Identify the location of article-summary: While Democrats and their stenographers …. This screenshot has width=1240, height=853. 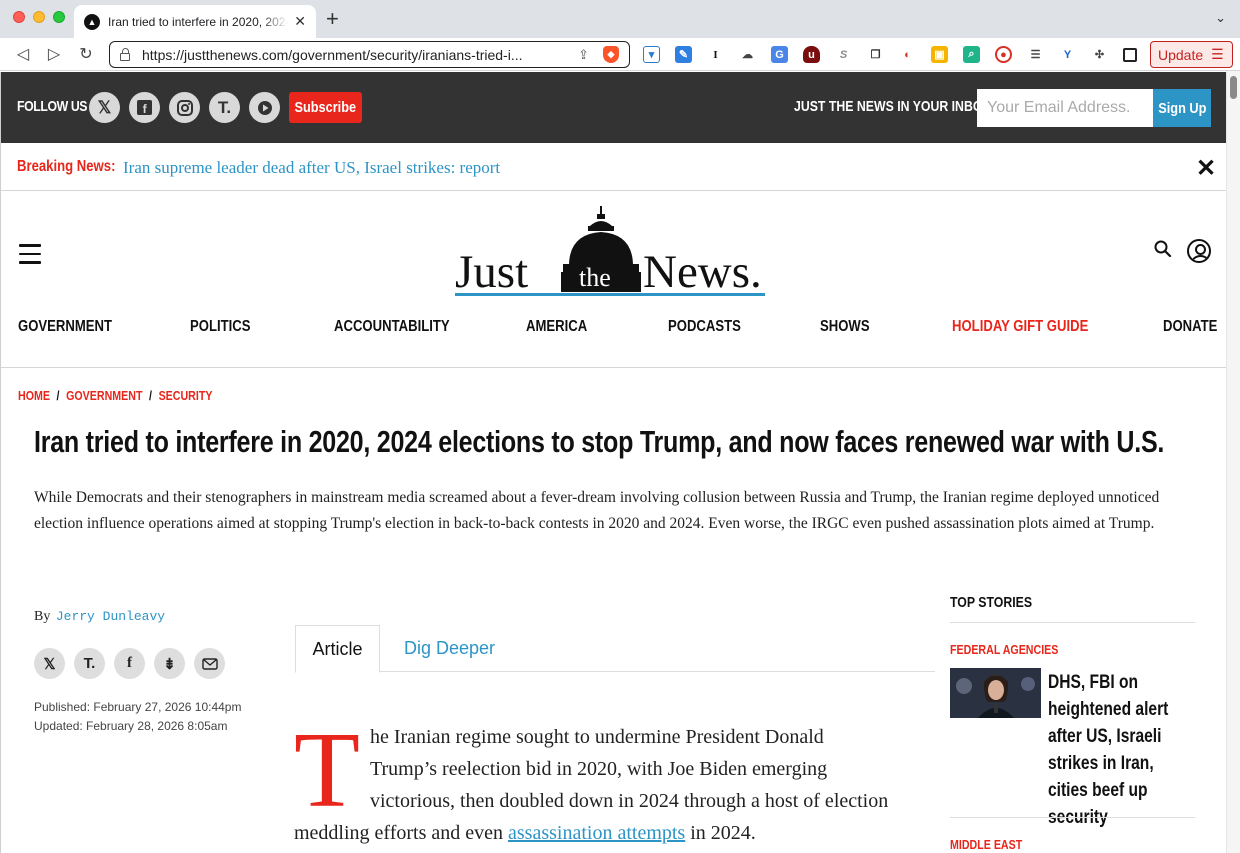
(597, 510).